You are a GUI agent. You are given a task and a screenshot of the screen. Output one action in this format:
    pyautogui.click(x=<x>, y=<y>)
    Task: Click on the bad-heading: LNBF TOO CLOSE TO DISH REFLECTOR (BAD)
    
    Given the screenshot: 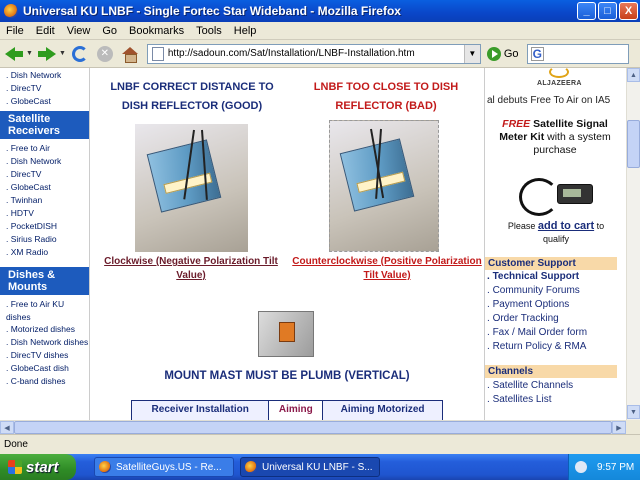 What is the action you would take?
    pyautogui.click(x=386, y=96)
    